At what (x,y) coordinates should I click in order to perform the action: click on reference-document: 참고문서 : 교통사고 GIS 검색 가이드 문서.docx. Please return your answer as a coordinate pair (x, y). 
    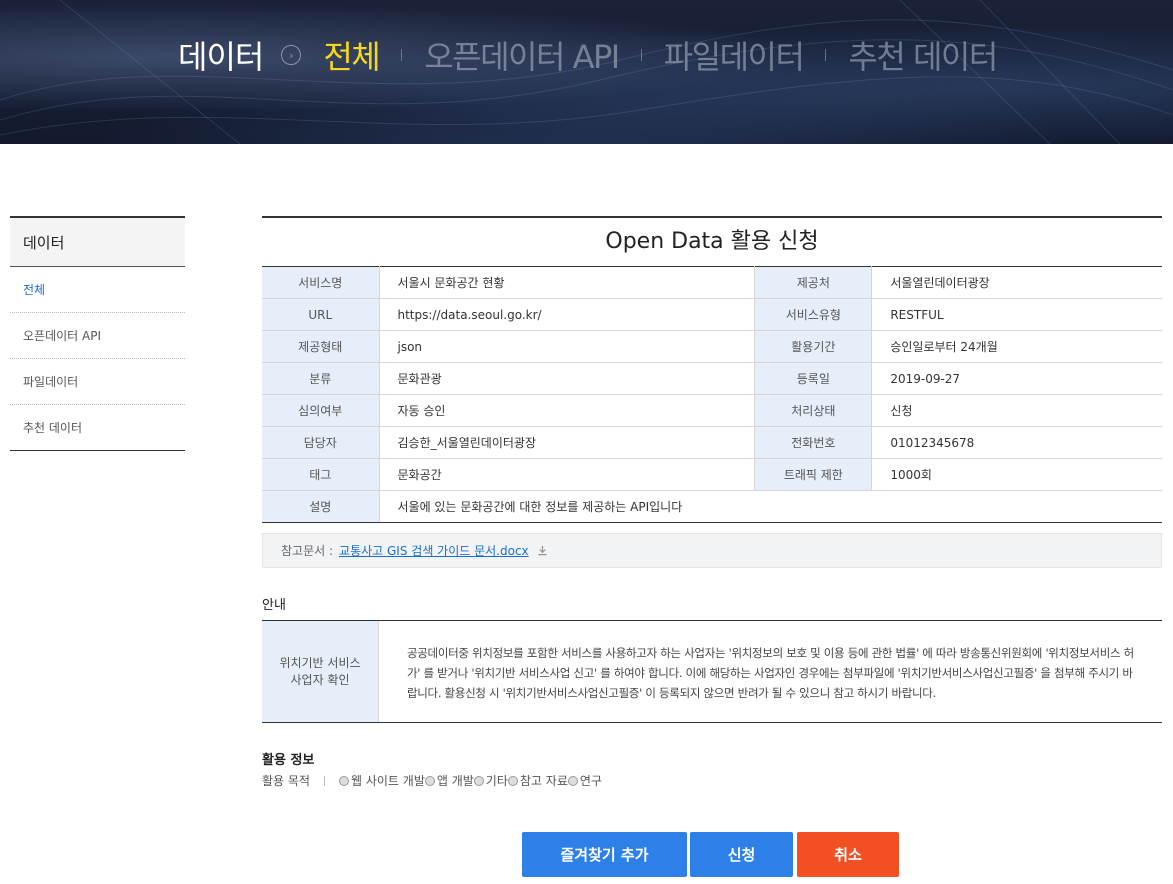
    Looking at the image, I should click on (712, 550).